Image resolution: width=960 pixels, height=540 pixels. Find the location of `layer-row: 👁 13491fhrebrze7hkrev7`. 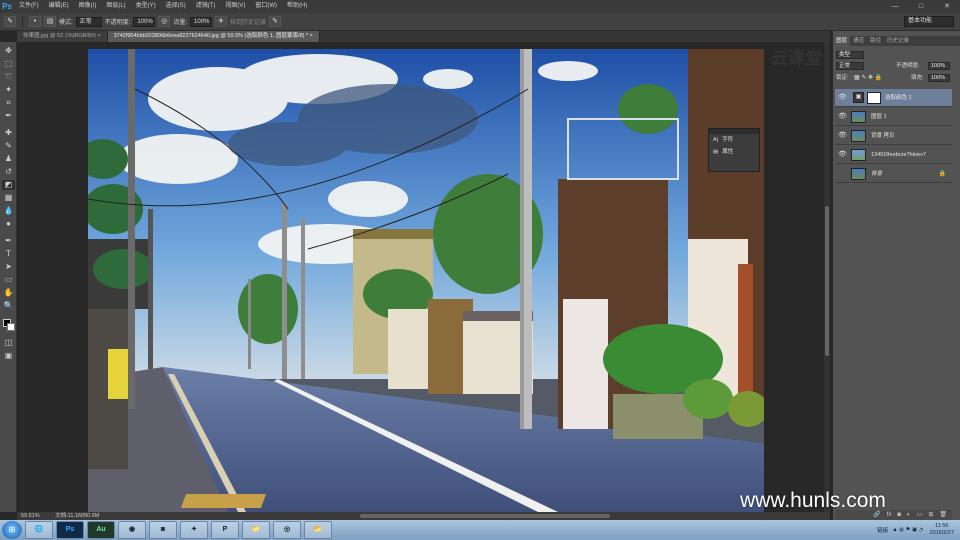

layer-row: 👁 13491fhrebrze7hkrev7 is located at coordinates (893, 155).